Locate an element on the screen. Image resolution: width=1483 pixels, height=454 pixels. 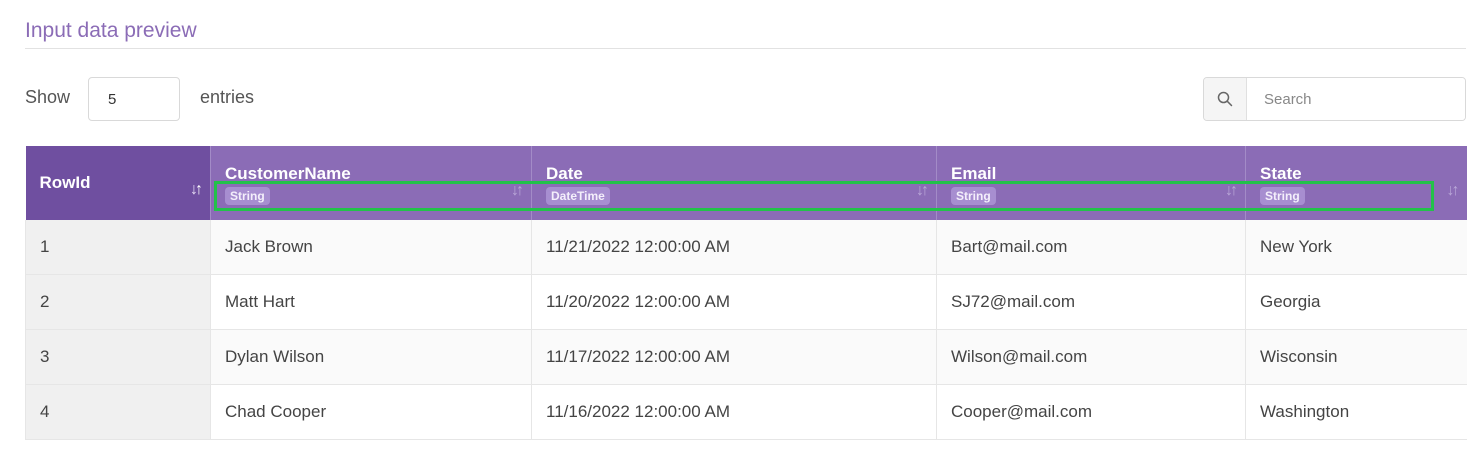
column-header-customername: CustomerName String ↓↑ is located at coordinates (371, 183).